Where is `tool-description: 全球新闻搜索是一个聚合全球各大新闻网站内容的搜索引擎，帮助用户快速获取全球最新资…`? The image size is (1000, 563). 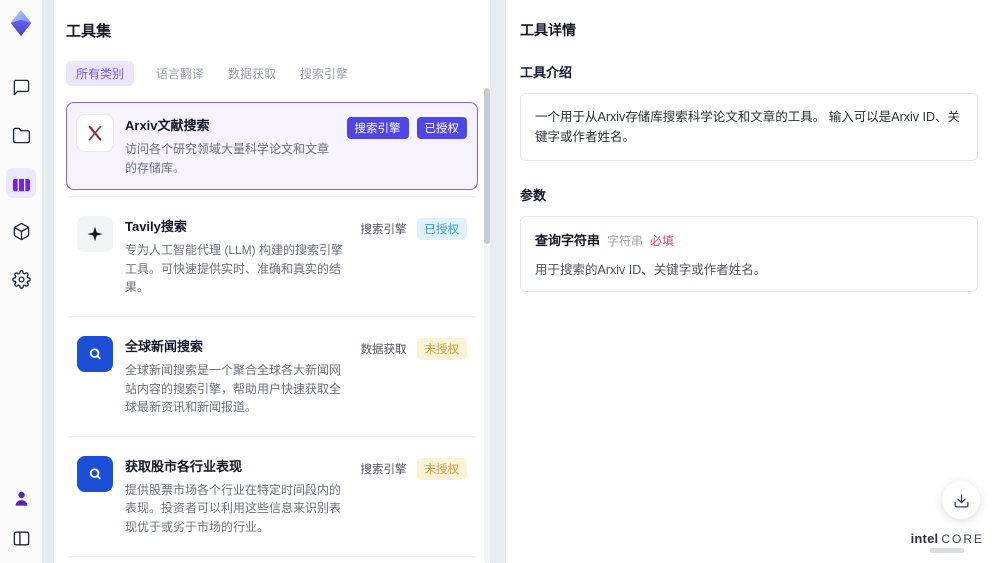
tool-description: 全球新闻搜索是一个聚合全球各大新闻网站内容的搜索引擎，帮助用户快速获取全球最新资… is located at coordinates (233, 388).